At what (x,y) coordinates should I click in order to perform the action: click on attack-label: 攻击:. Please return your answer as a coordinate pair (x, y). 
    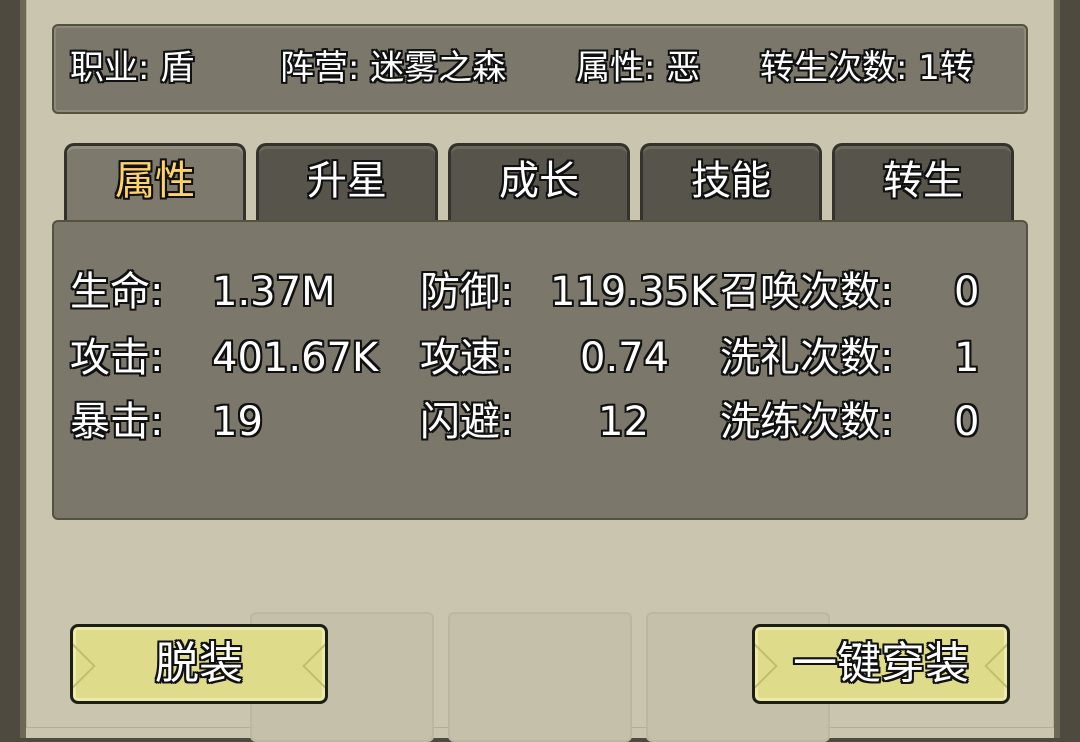
    Looking at the image, I should click on (117, 358).